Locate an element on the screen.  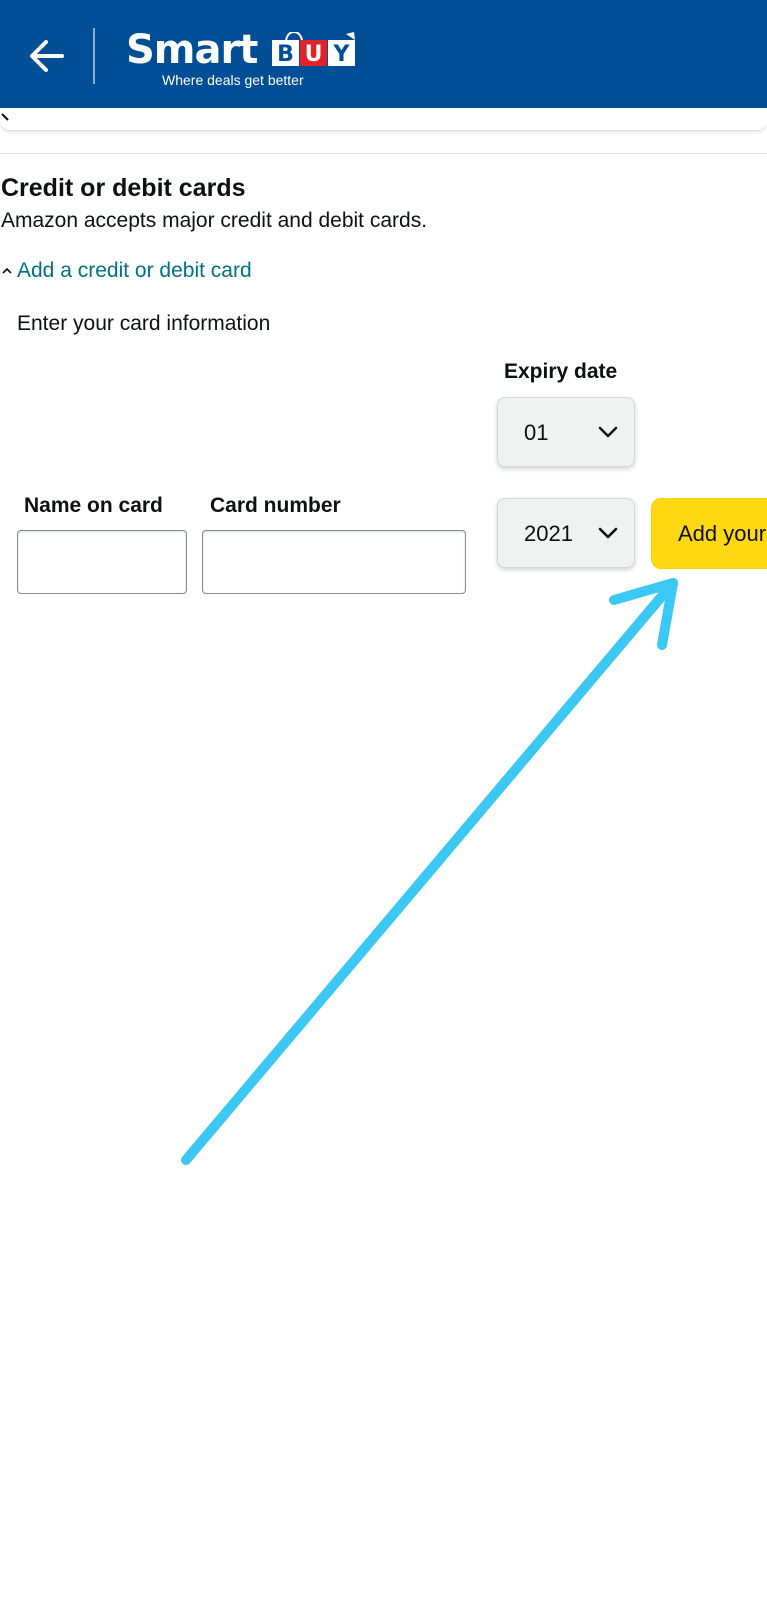
logo-tagline: Where deals get better is located at coordinates (233, 80).